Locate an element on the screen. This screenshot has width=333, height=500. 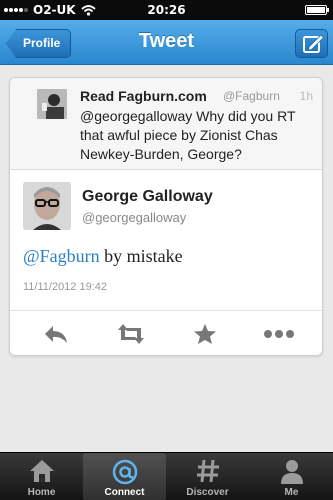
favorite-button is located at coordinates (206, 334).